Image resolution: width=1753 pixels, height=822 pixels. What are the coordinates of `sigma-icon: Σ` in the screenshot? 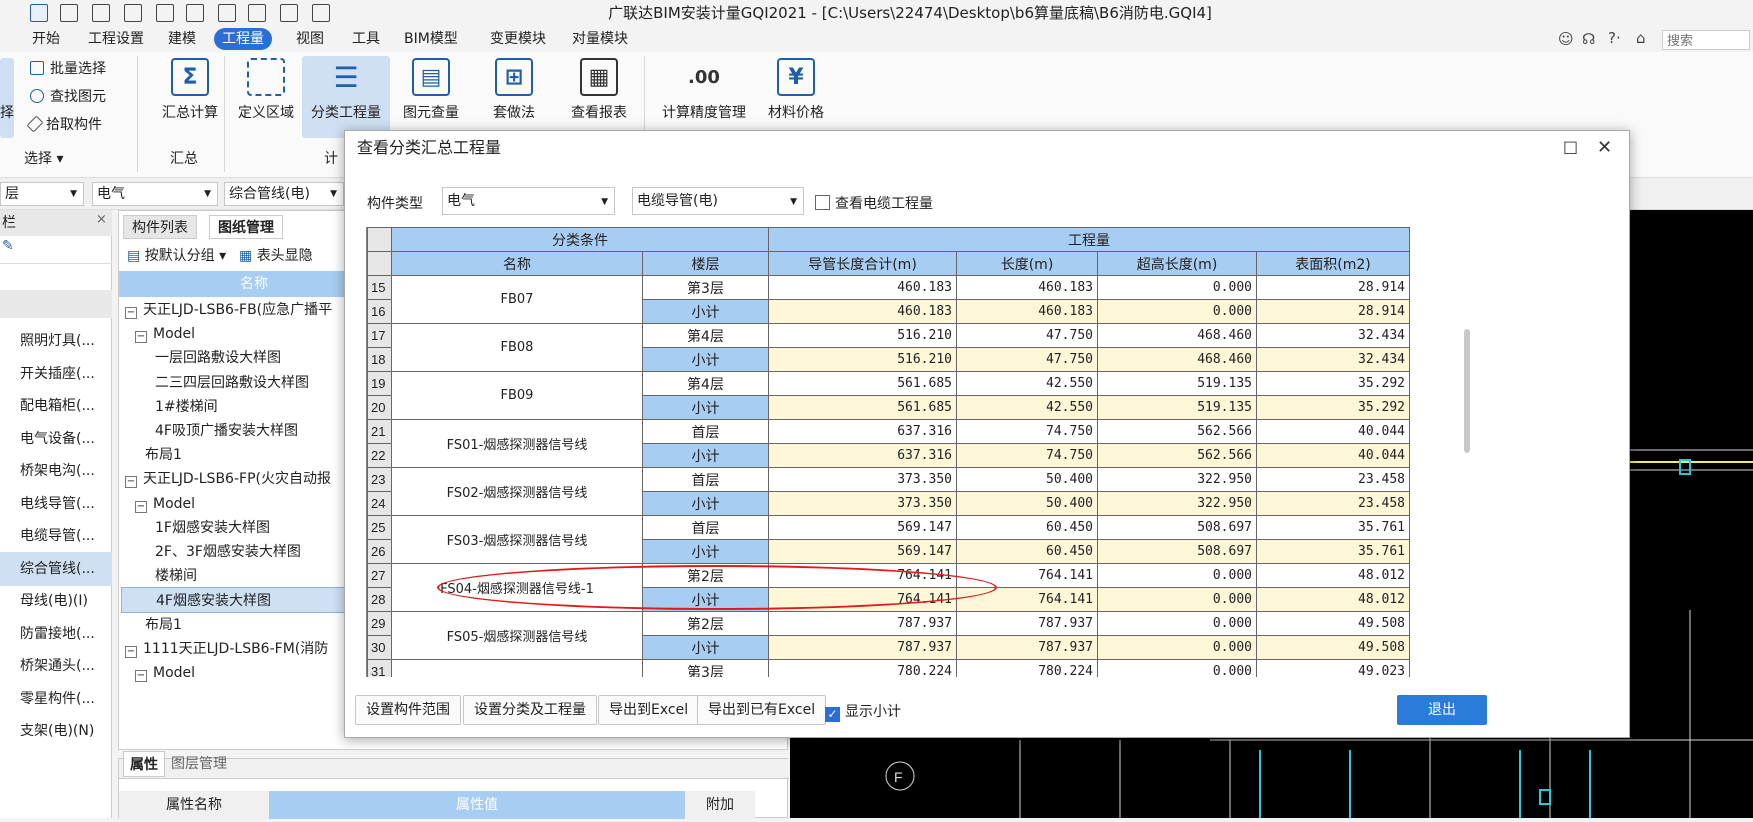 It's located at (190, 77).